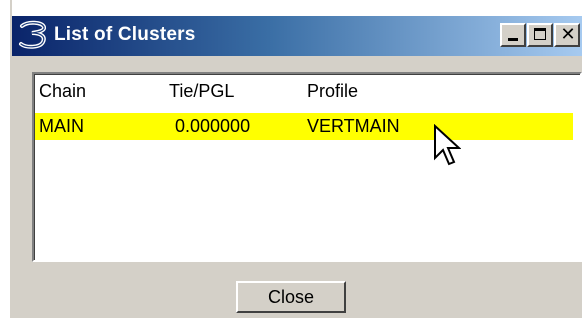 The image size is (582, 318). Describe the element at coordinates (332, 91) in the screenshot. I see `column-header-profile: Profile` at that location.